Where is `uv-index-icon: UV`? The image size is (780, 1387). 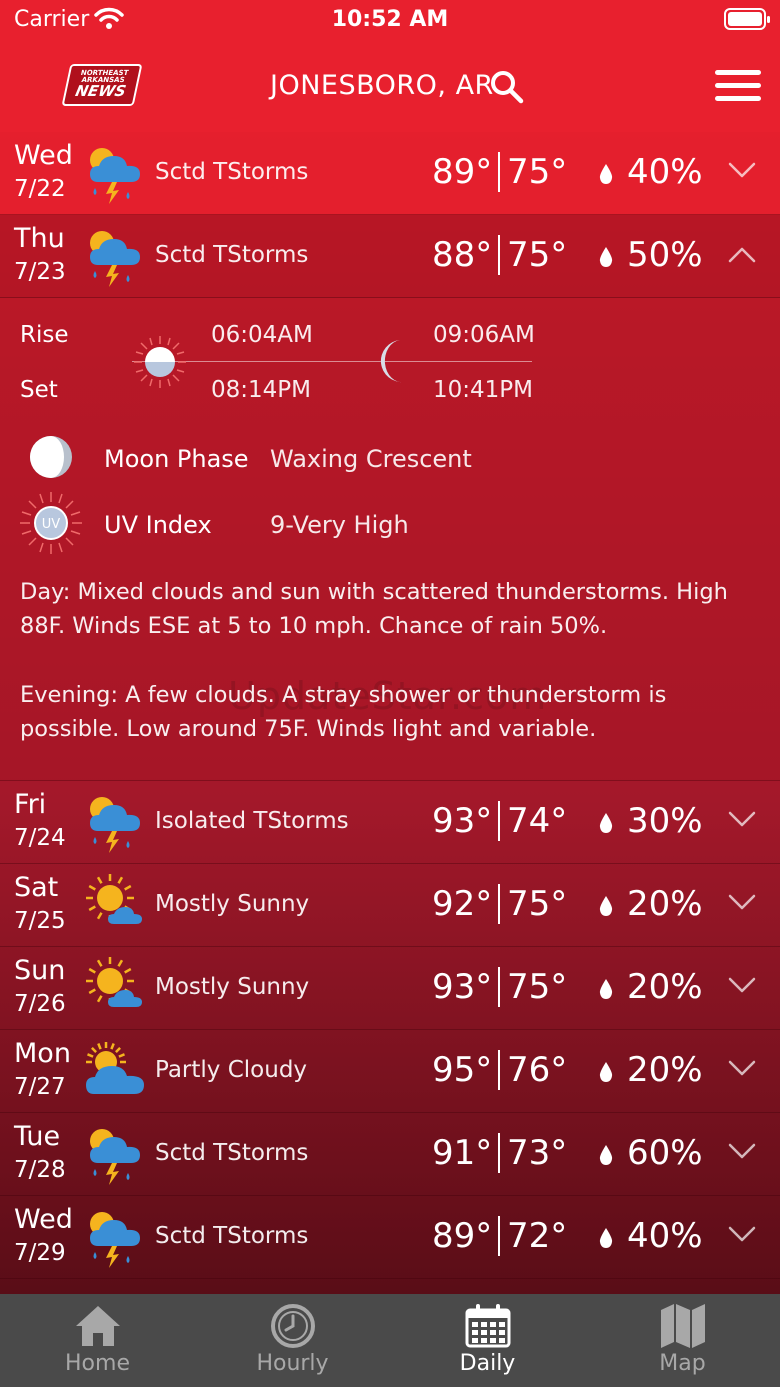
uv-index-icon: UV is located at coordinates (51, 523).